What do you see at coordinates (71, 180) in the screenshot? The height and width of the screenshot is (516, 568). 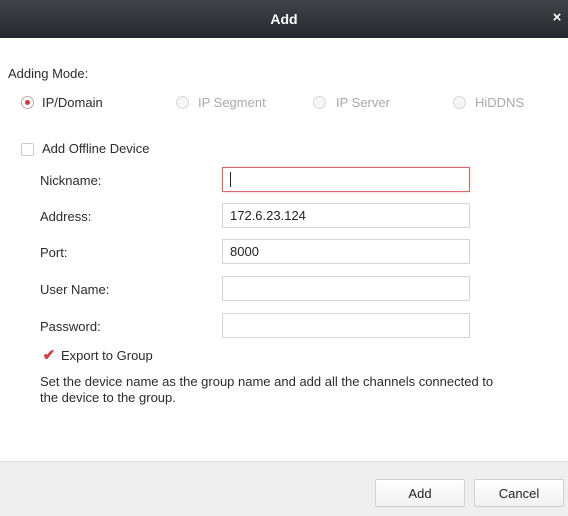 I see `nickname-label: Nickname:` at bounding box center [71, 180].